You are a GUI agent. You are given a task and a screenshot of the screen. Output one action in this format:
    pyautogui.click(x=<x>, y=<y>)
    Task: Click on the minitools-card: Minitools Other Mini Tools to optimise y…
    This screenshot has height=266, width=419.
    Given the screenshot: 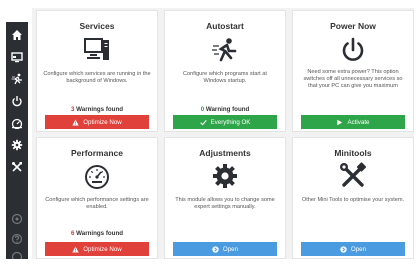 What is the action you would take?
    pyautogui.click(x=353, y=198)
    